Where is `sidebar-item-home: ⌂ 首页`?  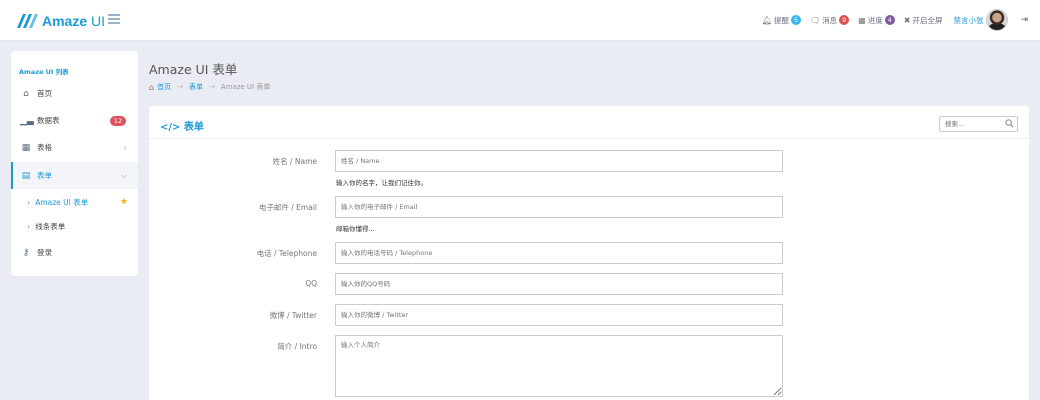 sidebar-item-home: ⌂ 首页 is located at coordinates (74, 93).